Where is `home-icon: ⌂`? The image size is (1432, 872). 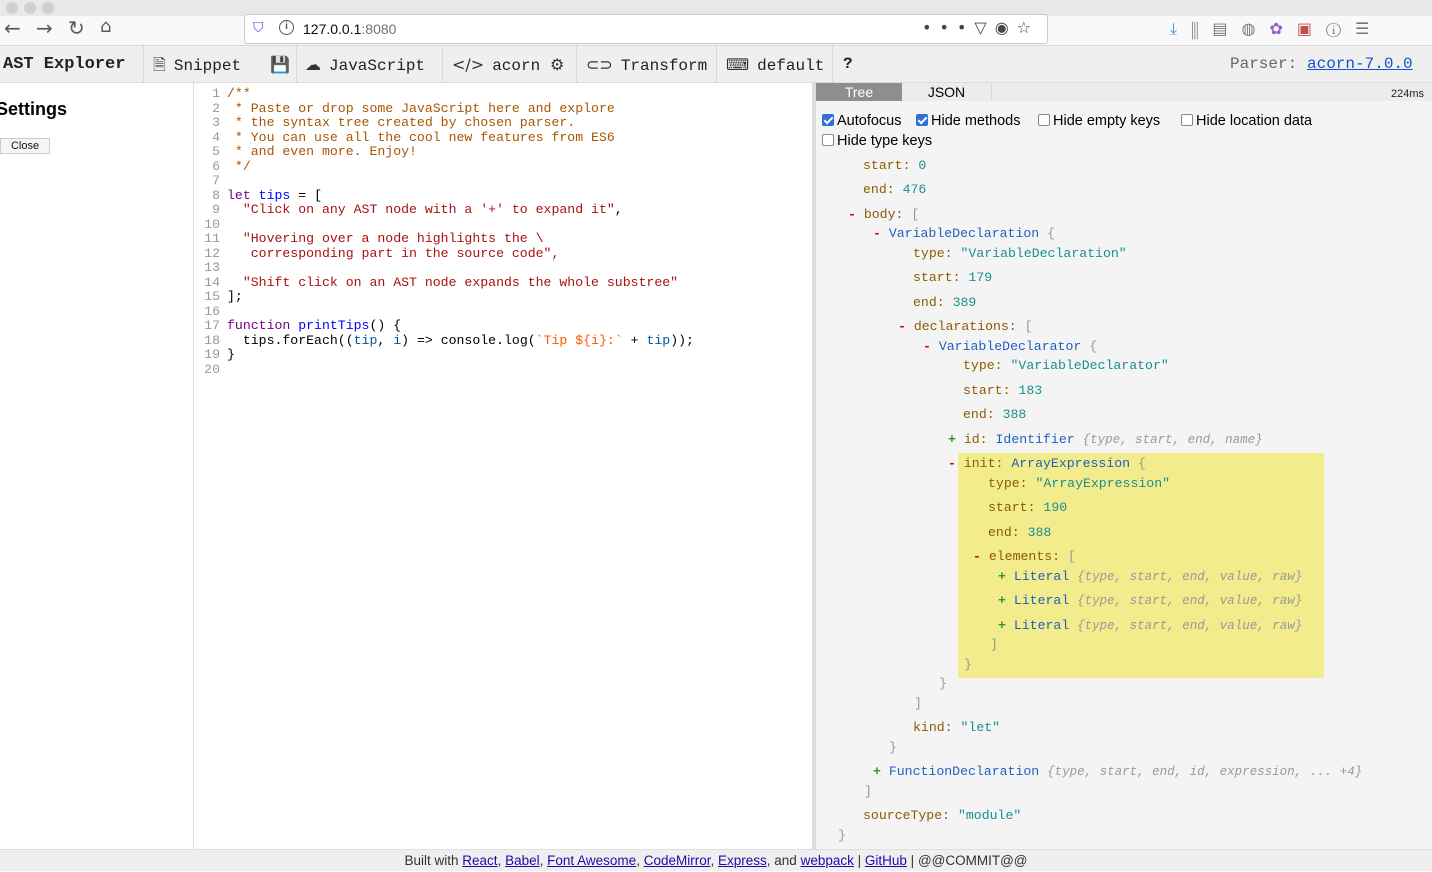
home-icon: ⌂ is located at coordinates (105, 26).